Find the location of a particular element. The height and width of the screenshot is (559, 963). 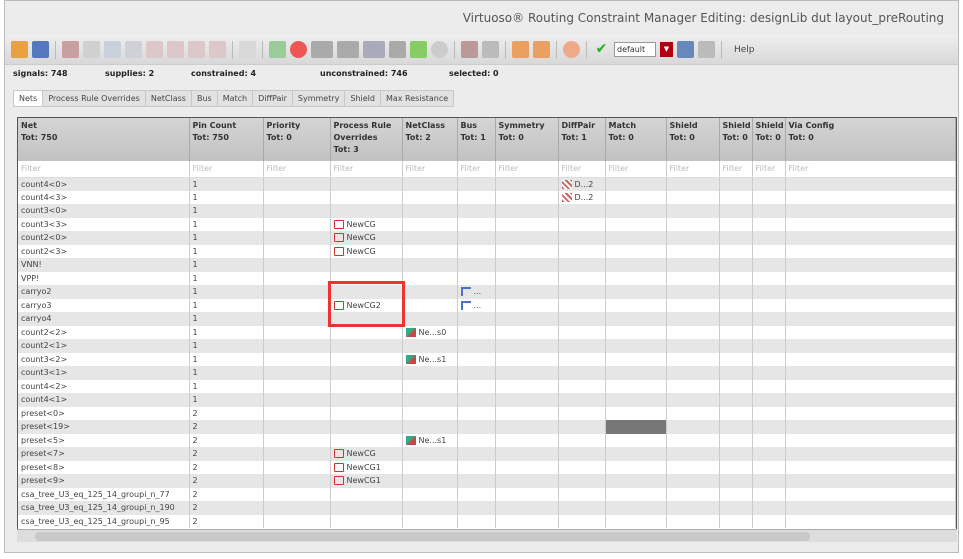

table-row: count4<0> 1 D...2 is located at coordinates (487, 184).